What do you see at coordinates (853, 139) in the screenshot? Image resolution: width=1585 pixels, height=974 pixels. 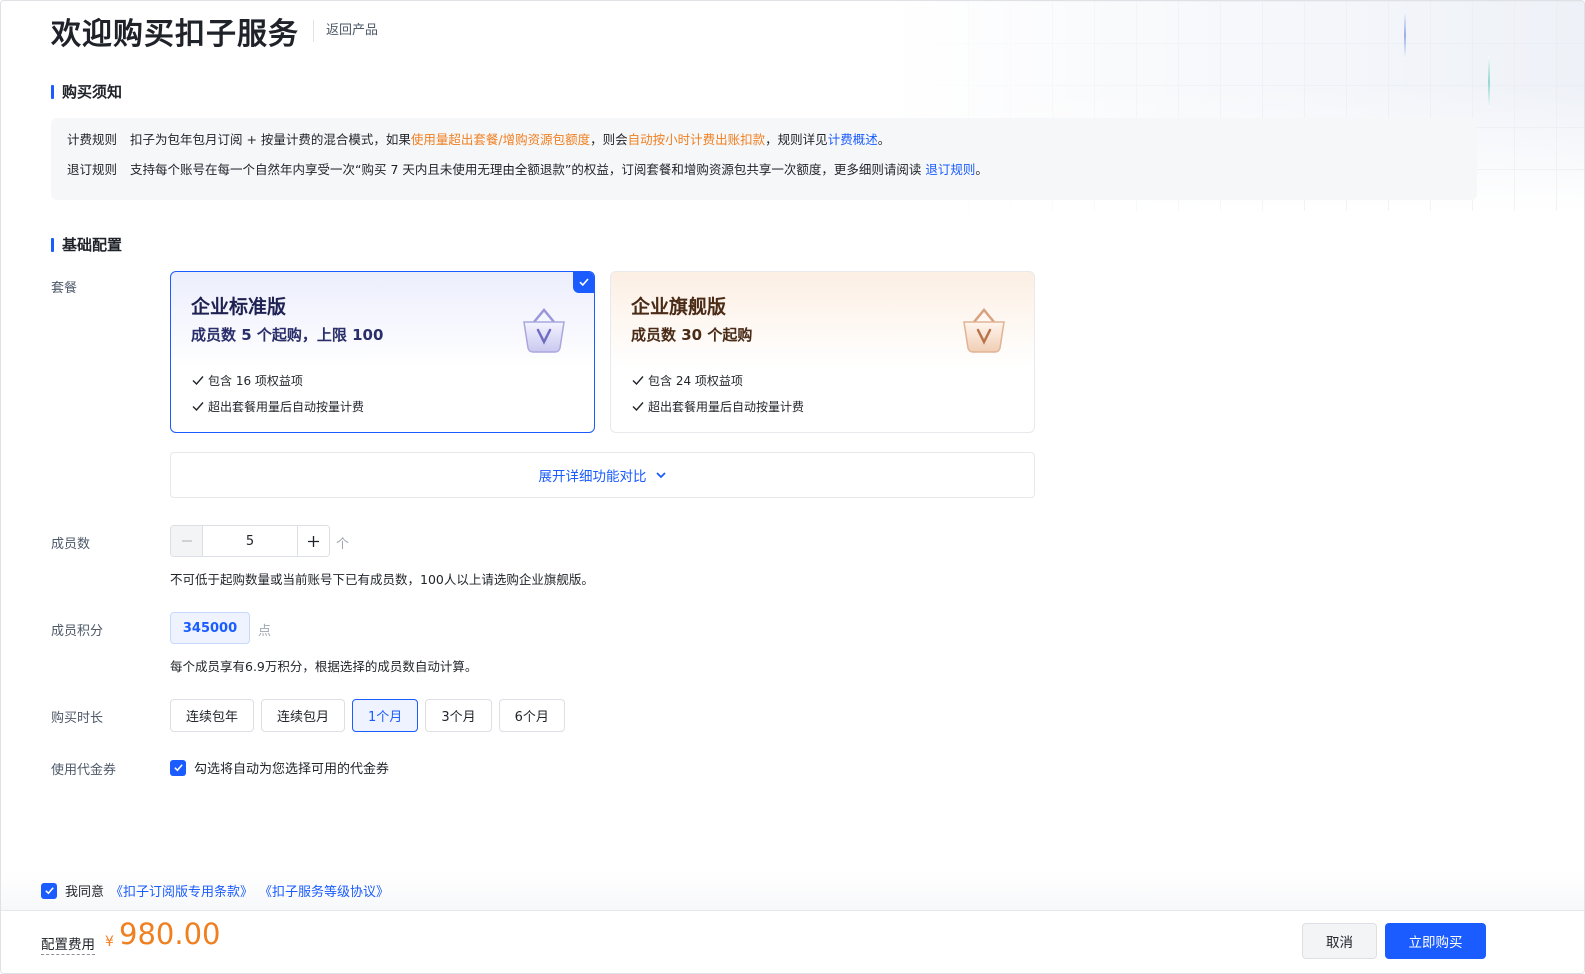 I see `billing-overview-link: 计费概述` at bounding box center [853, 139].